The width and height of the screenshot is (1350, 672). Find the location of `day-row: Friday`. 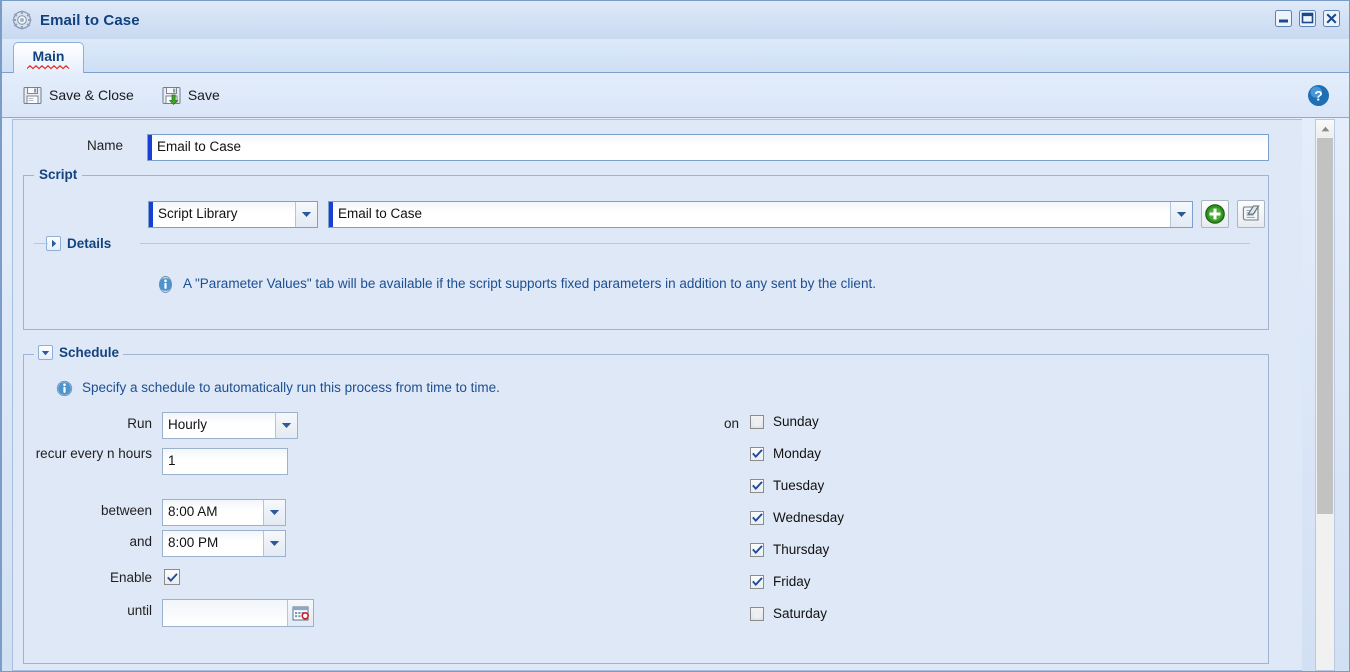

day-row: Friday is located at coordinates (797, 581).